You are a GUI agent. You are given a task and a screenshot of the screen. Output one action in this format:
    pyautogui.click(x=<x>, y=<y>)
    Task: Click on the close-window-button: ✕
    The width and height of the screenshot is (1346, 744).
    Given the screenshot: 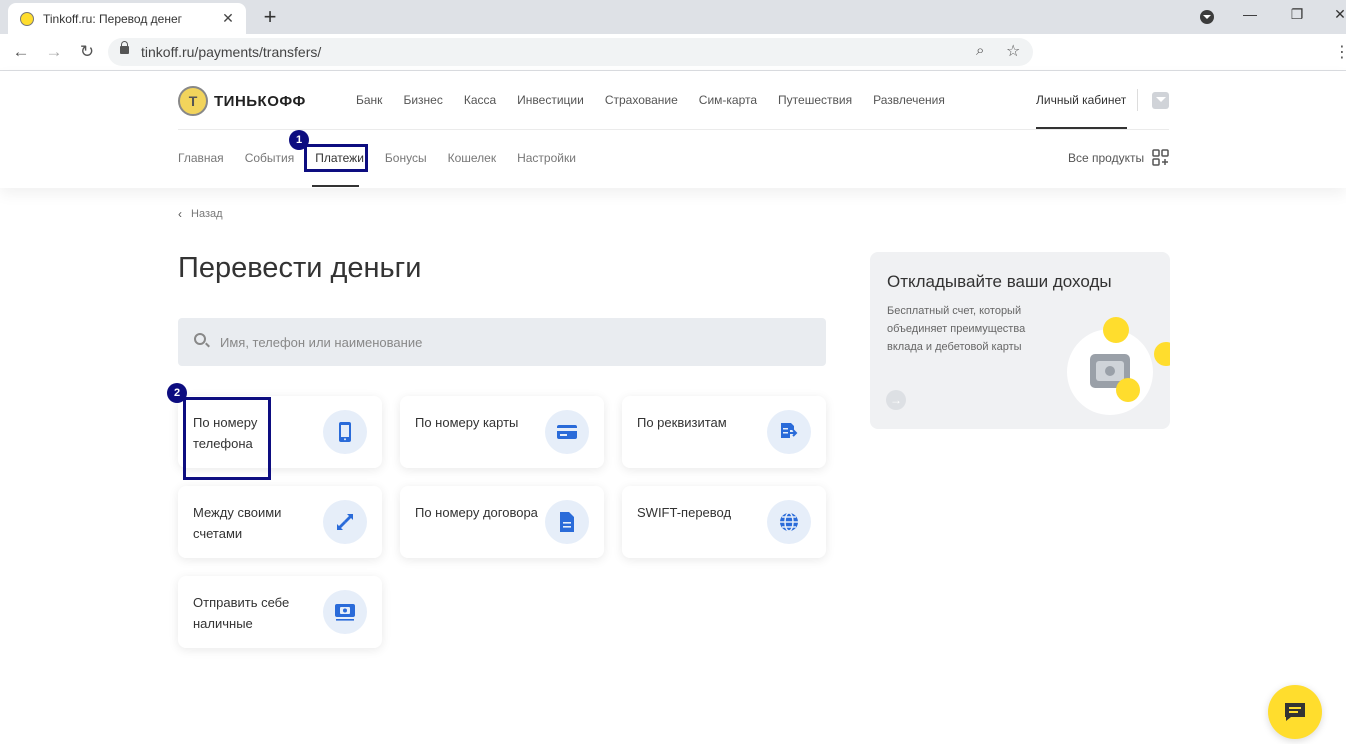 What is the action you would take?
    pyautogui.click(x=1338, y=14)
    